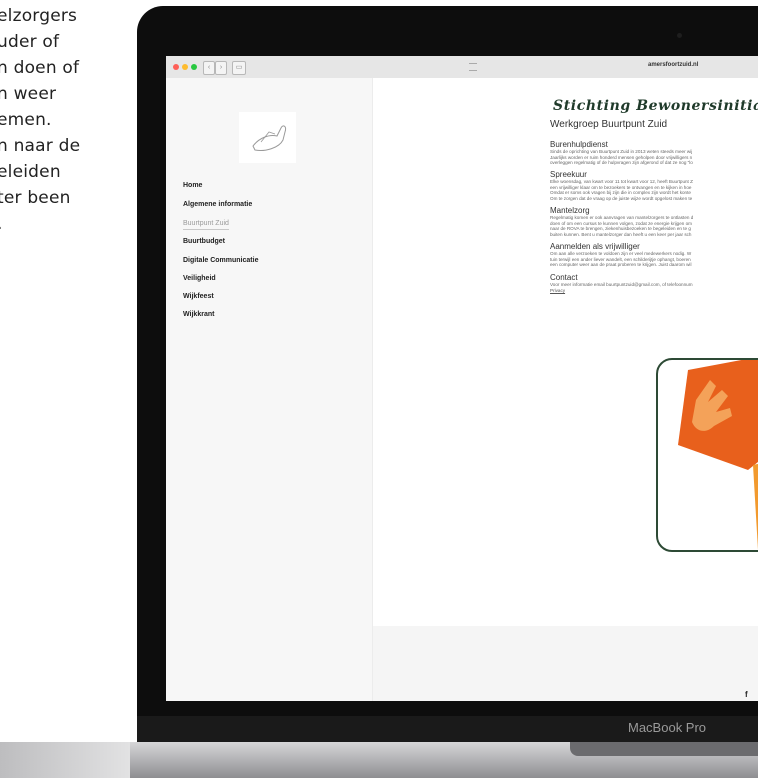 Image resolution: width=758 pixels, height=778 pixels. What do you see at coordinates (192, 185) in the screenshot?
I see `nav-item-home: Home` at bounding box center [192, 185].